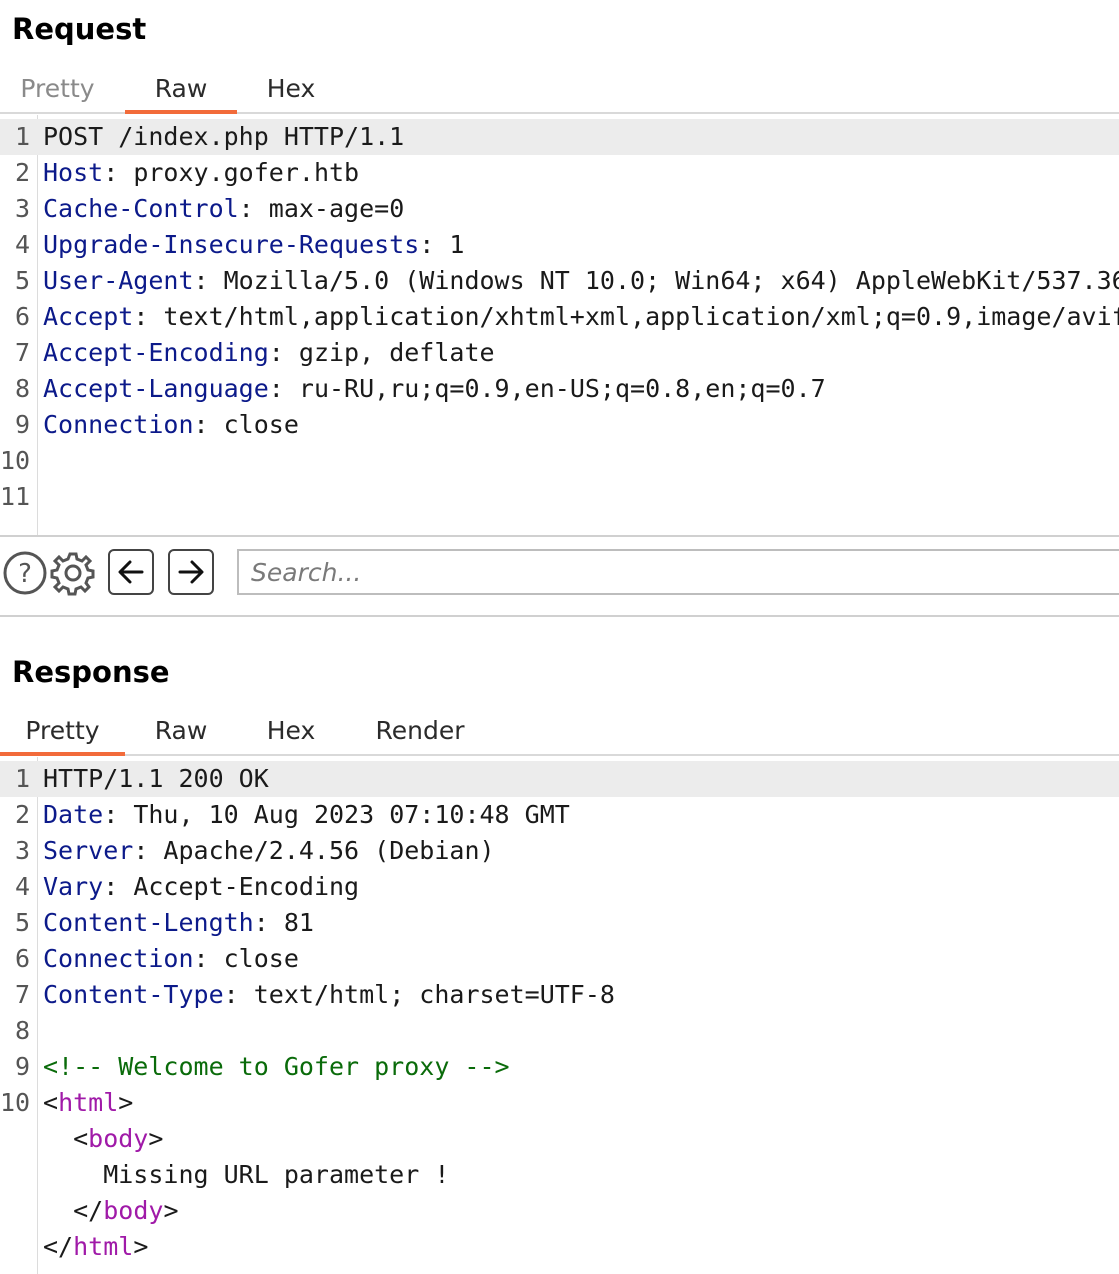 Image resolution: width=1119 pixels, height=1274 pixels. What do you see at coordinates (559, 733) in the screenshot?
I see `response-tabs: Pretty Raw Hex Render` at bounding box center [559, 733].